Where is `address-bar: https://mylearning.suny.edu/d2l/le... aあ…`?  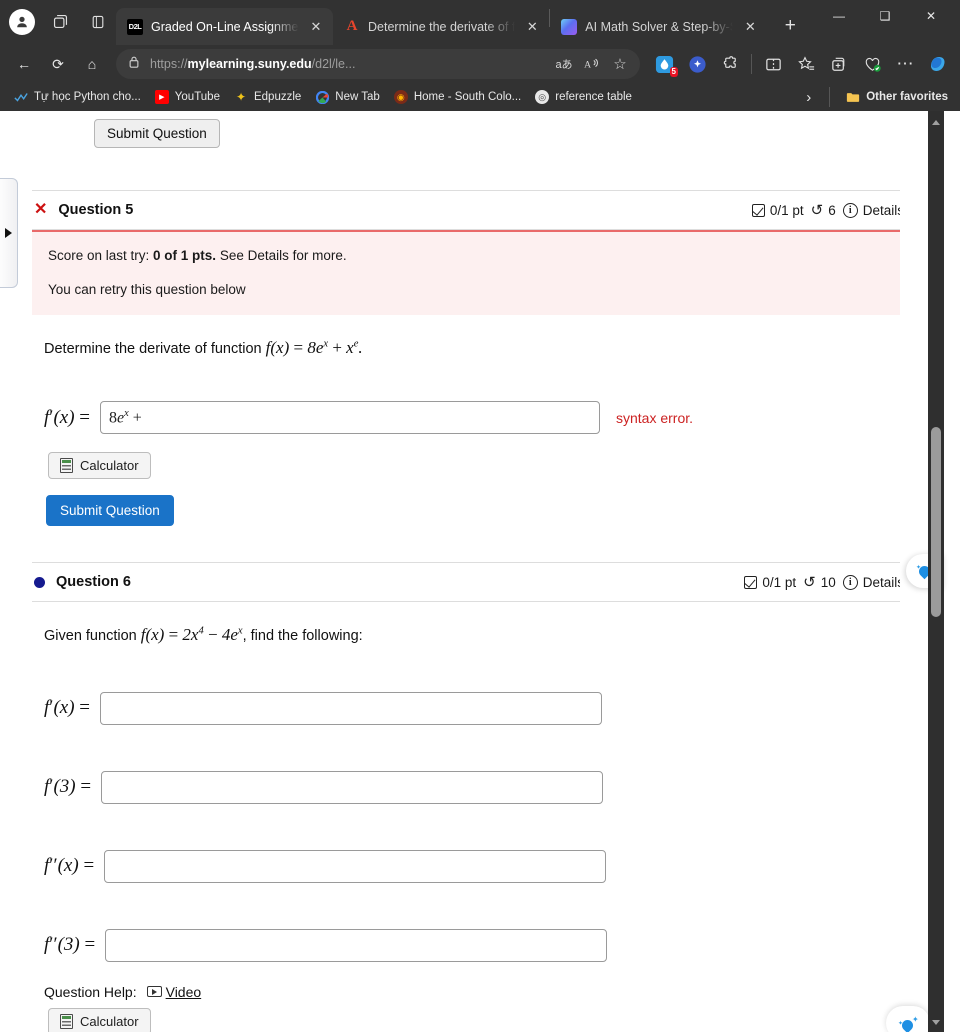
address-bar: https://mylearning.suny.edu/d2l/le... aあ… is located at coordinates (378, 64).